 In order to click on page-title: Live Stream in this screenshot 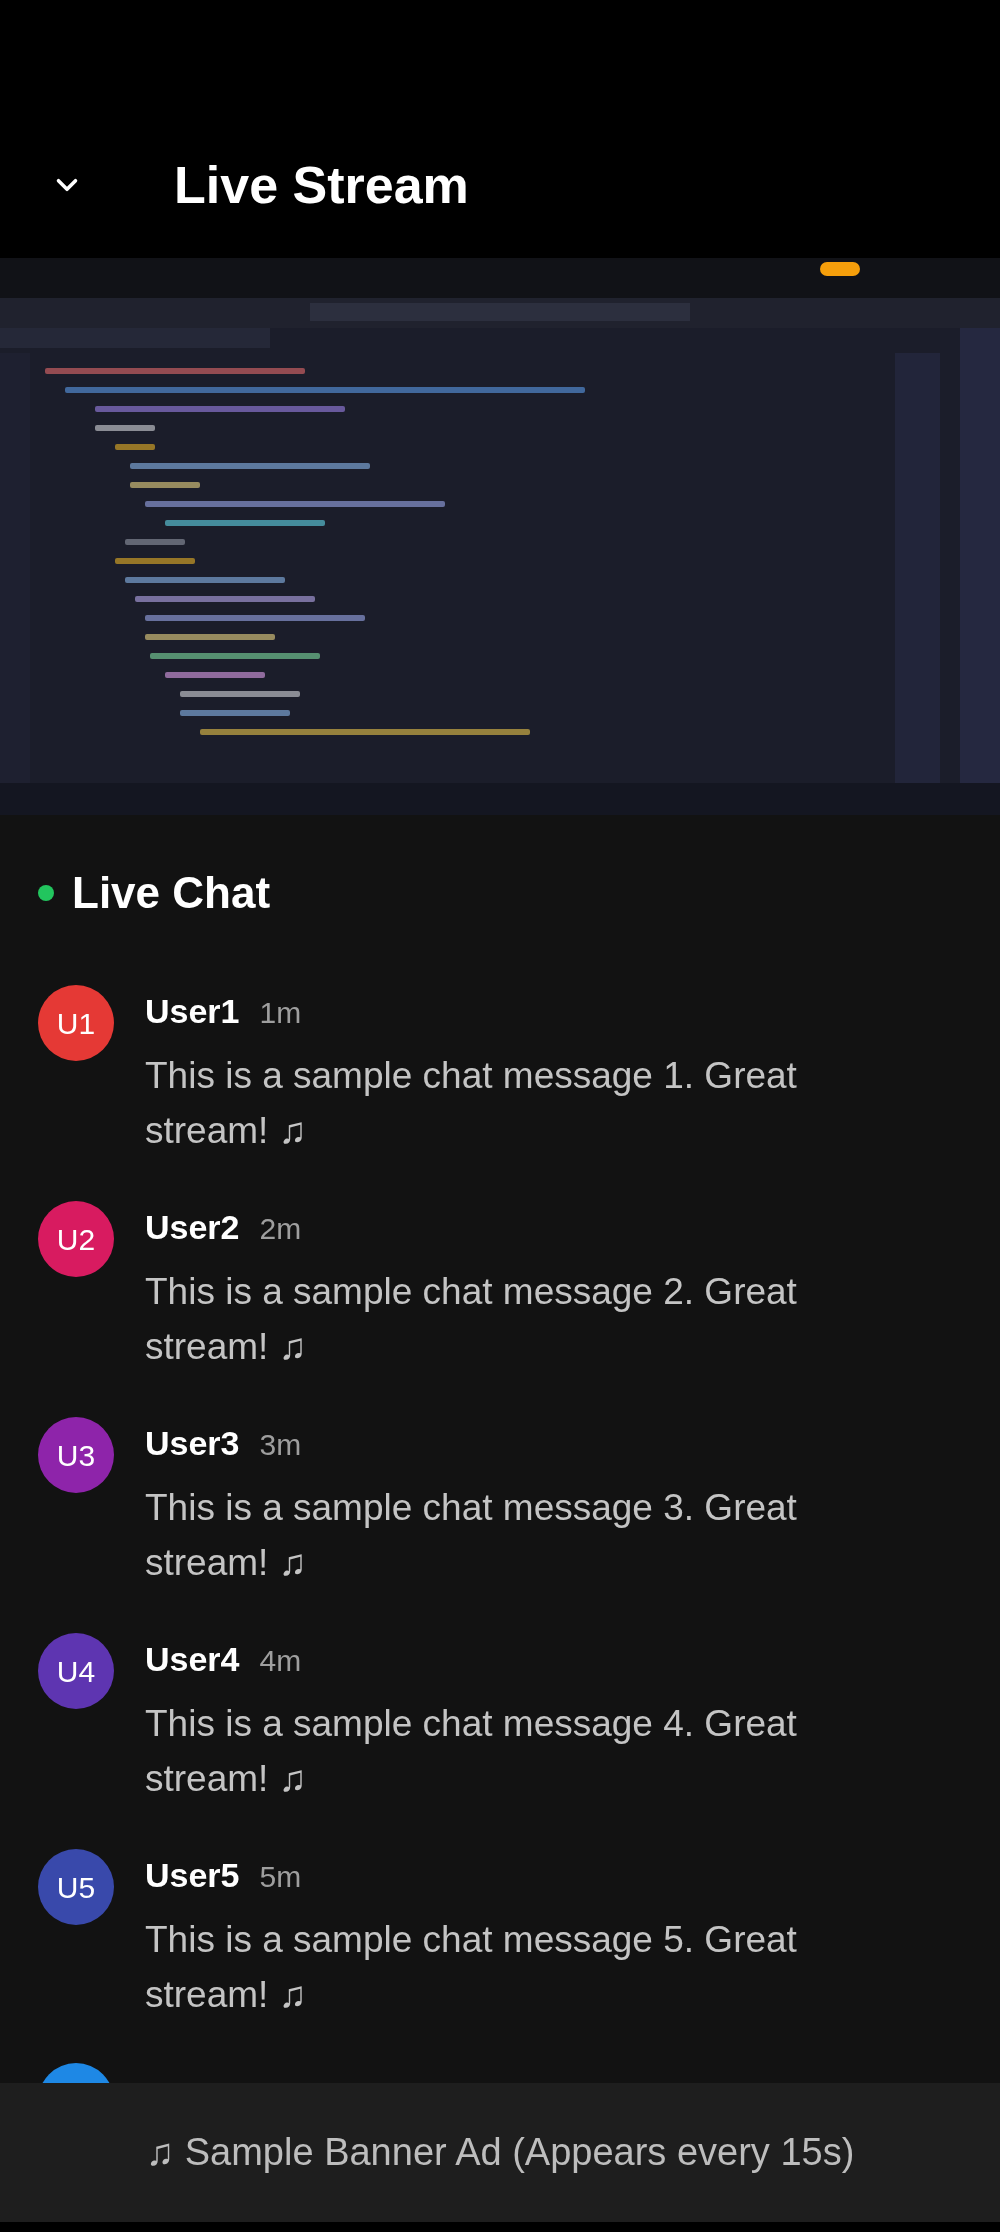, I will do `click(321, 185)`.